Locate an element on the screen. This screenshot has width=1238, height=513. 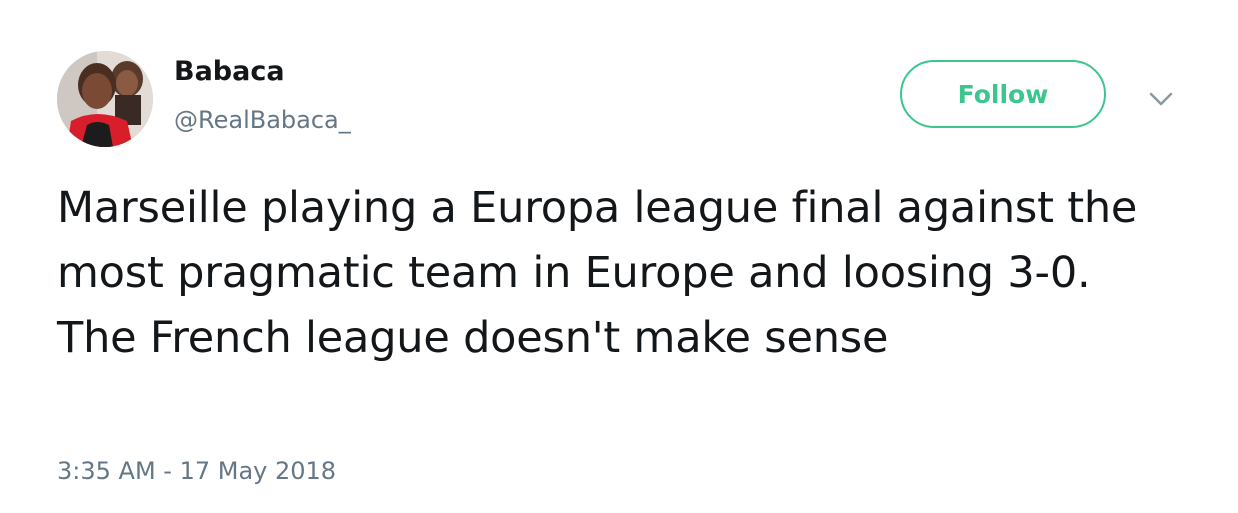
avatar-photo-icon is located at coordinates (105, 99).